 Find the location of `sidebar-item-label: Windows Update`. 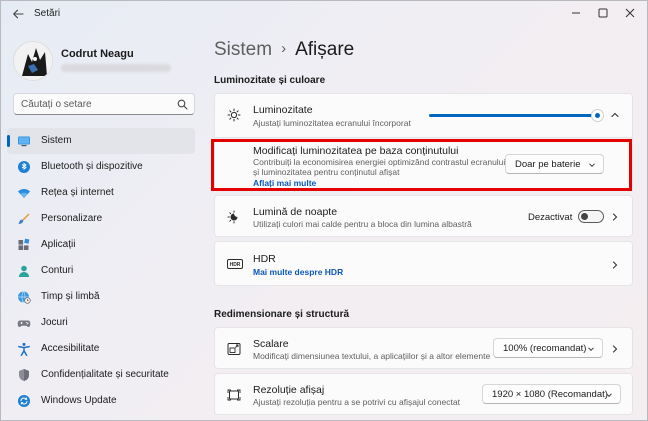

sidebar-item-label: Windows Update is located at coordinates (79, 400).